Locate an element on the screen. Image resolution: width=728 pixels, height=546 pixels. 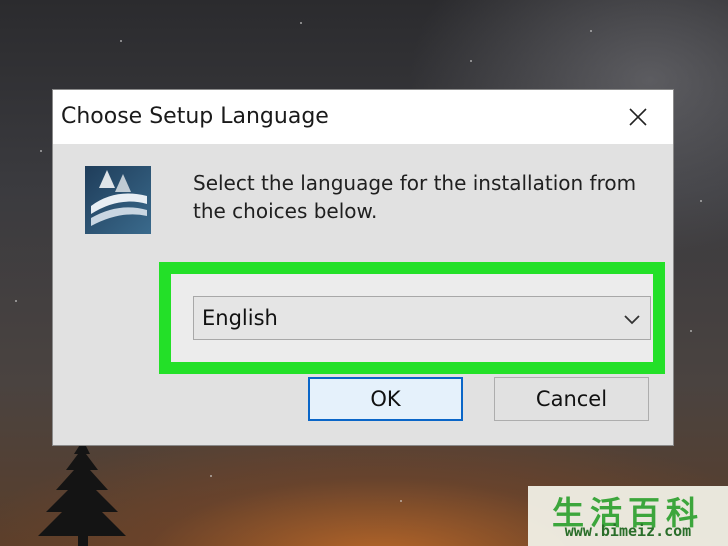
watermark-url: www.bimeiz.com is located at coordinates (628, 531).